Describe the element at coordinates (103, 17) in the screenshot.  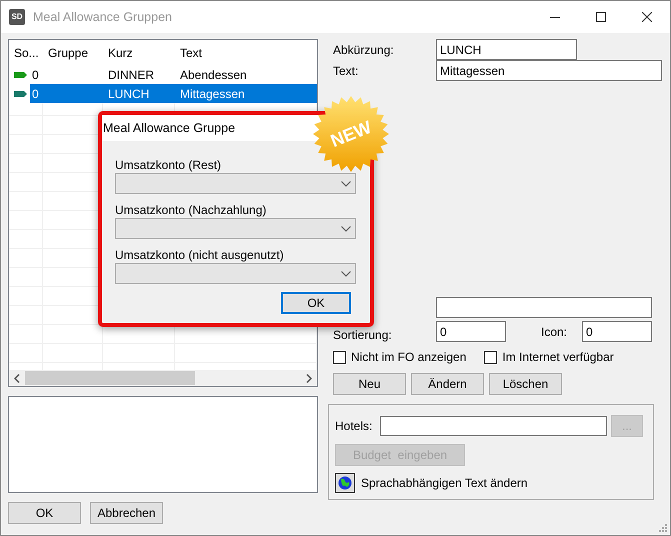
I see `window-title: Meal Allowance Gruppen` at that location.